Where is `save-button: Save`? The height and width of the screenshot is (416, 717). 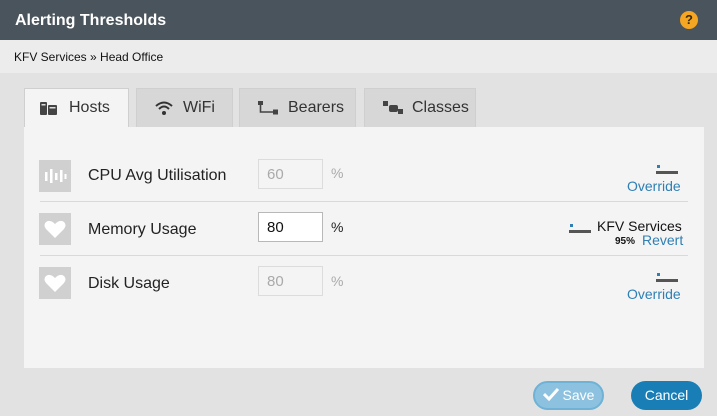 save-button: Save is located at coordinates (568, 395).